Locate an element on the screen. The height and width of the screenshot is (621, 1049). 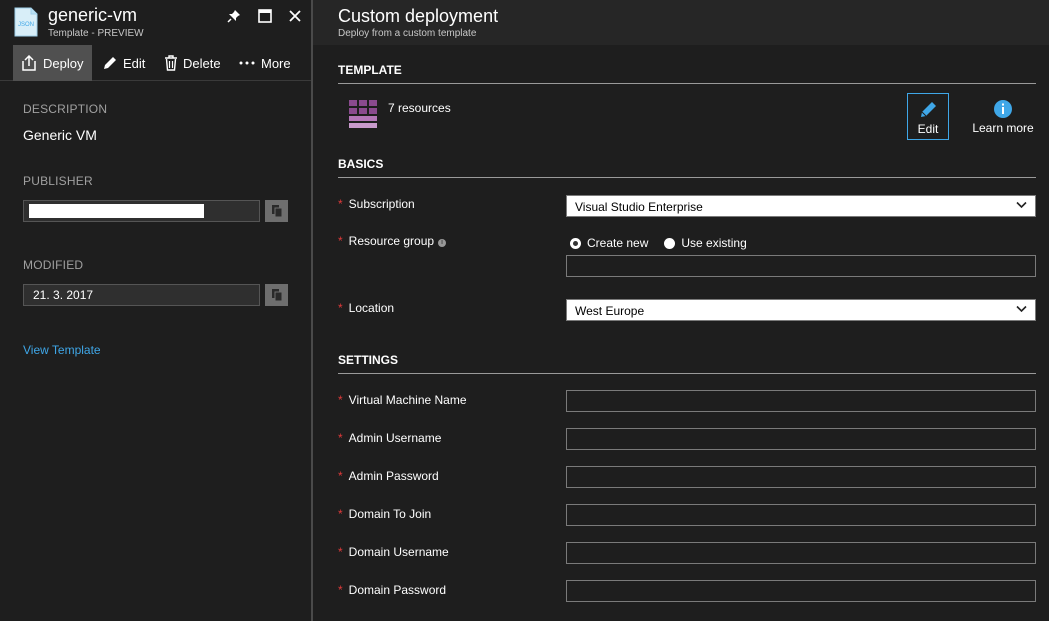
resource-group-label: * Resource group i is located at coordinates (392, 241).